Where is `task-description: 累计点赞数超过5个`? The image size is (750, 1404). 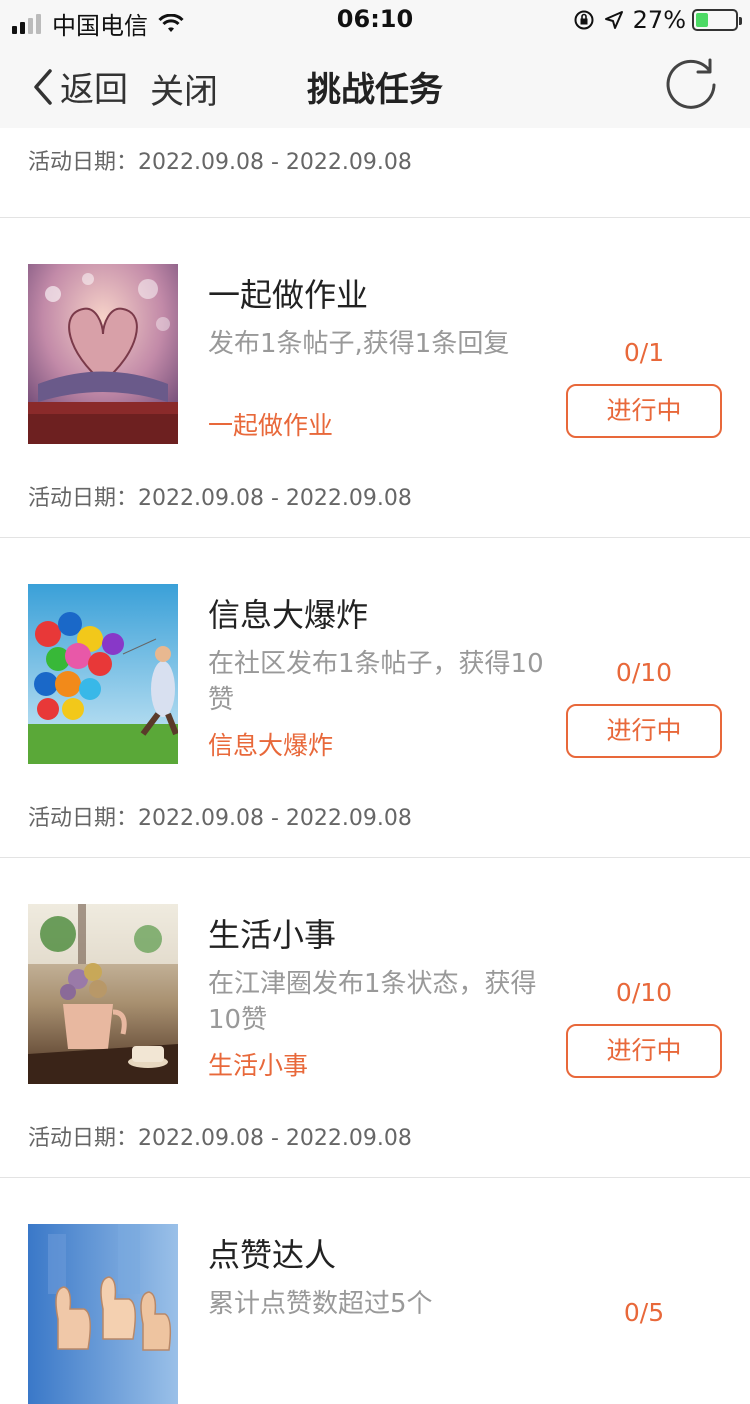
task-description: 累计点赞数超过5个 is located at coordinates (320, 1304).